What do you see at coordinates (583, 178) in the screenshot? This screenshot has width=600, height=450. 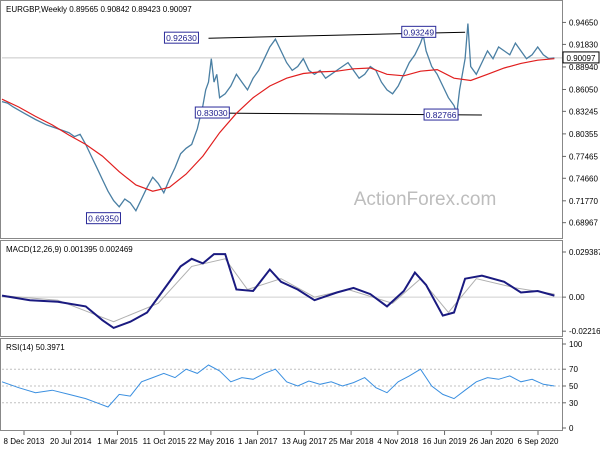 I see `price-y-tick-label: 0.74660` at bounding box center [583, 178].